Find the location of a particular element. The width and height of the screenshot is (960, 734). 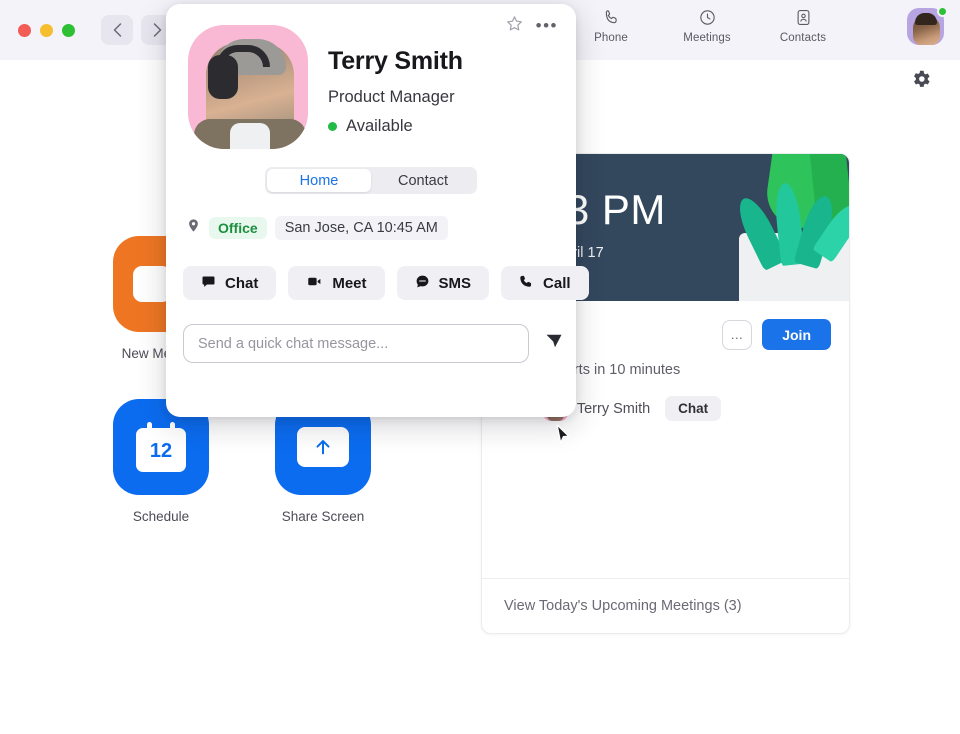

chat-bubble-icon is located at coordinates (208, 283).